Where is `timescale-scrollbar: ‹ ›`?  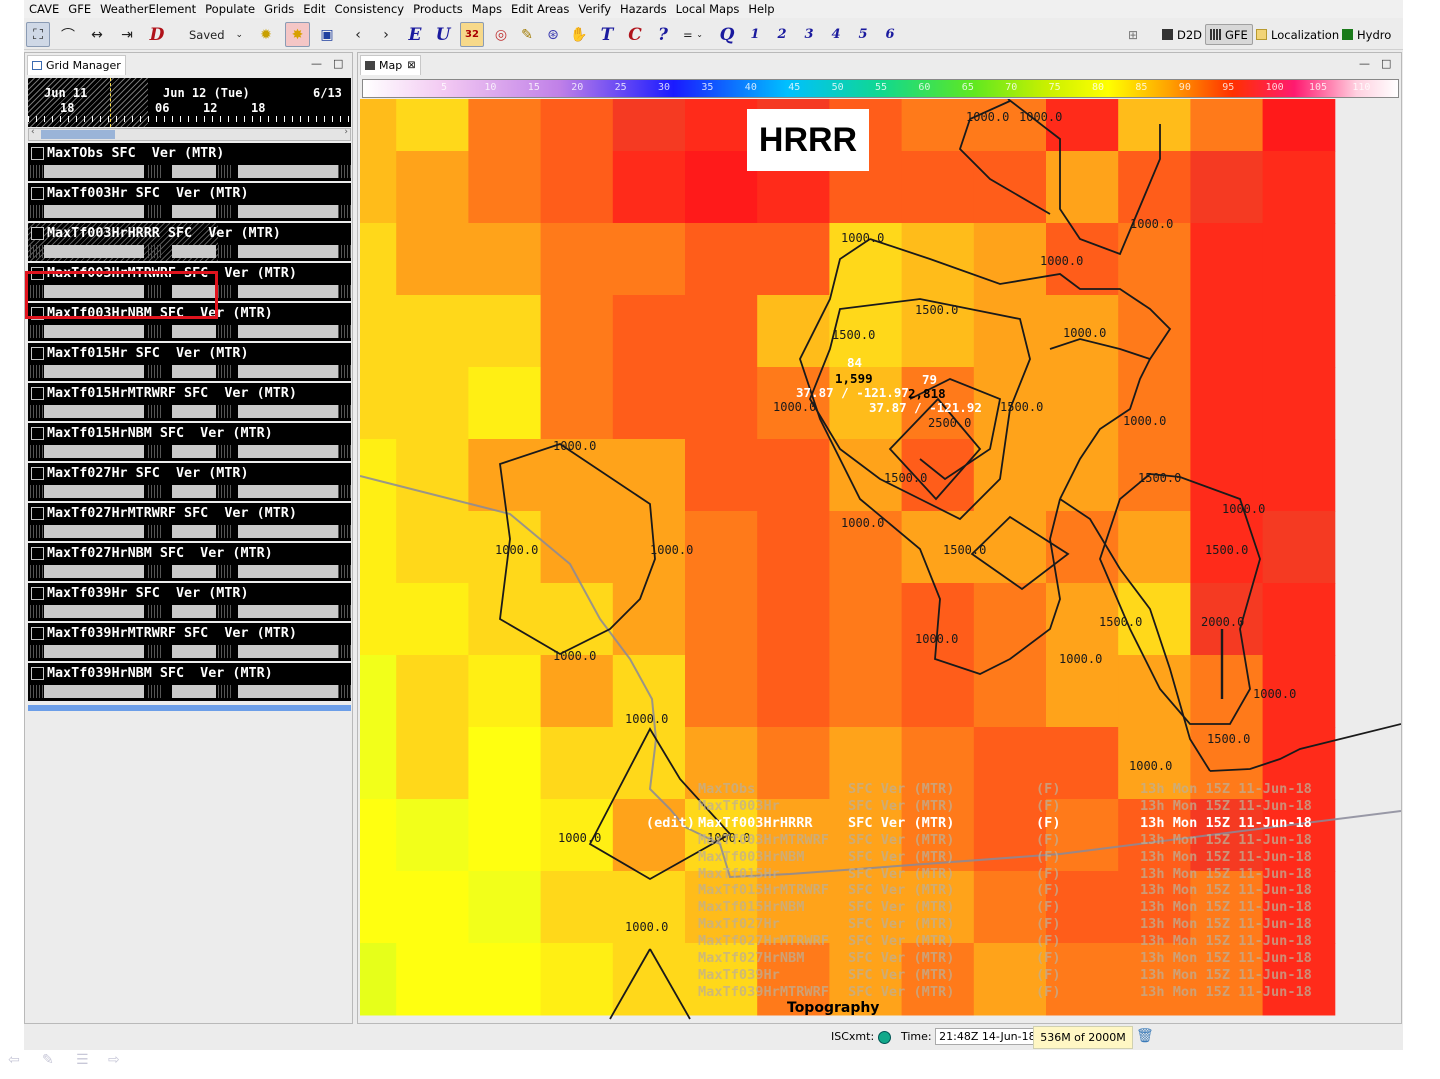 timescale-scrollbar: ‹ › is located at coordinates (189, 134).